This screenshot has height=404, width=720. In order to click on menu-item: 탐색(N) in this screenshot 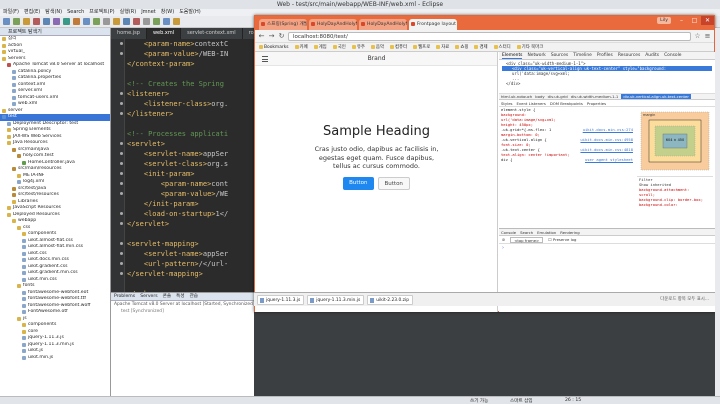, I will do `click(53, 12)`.